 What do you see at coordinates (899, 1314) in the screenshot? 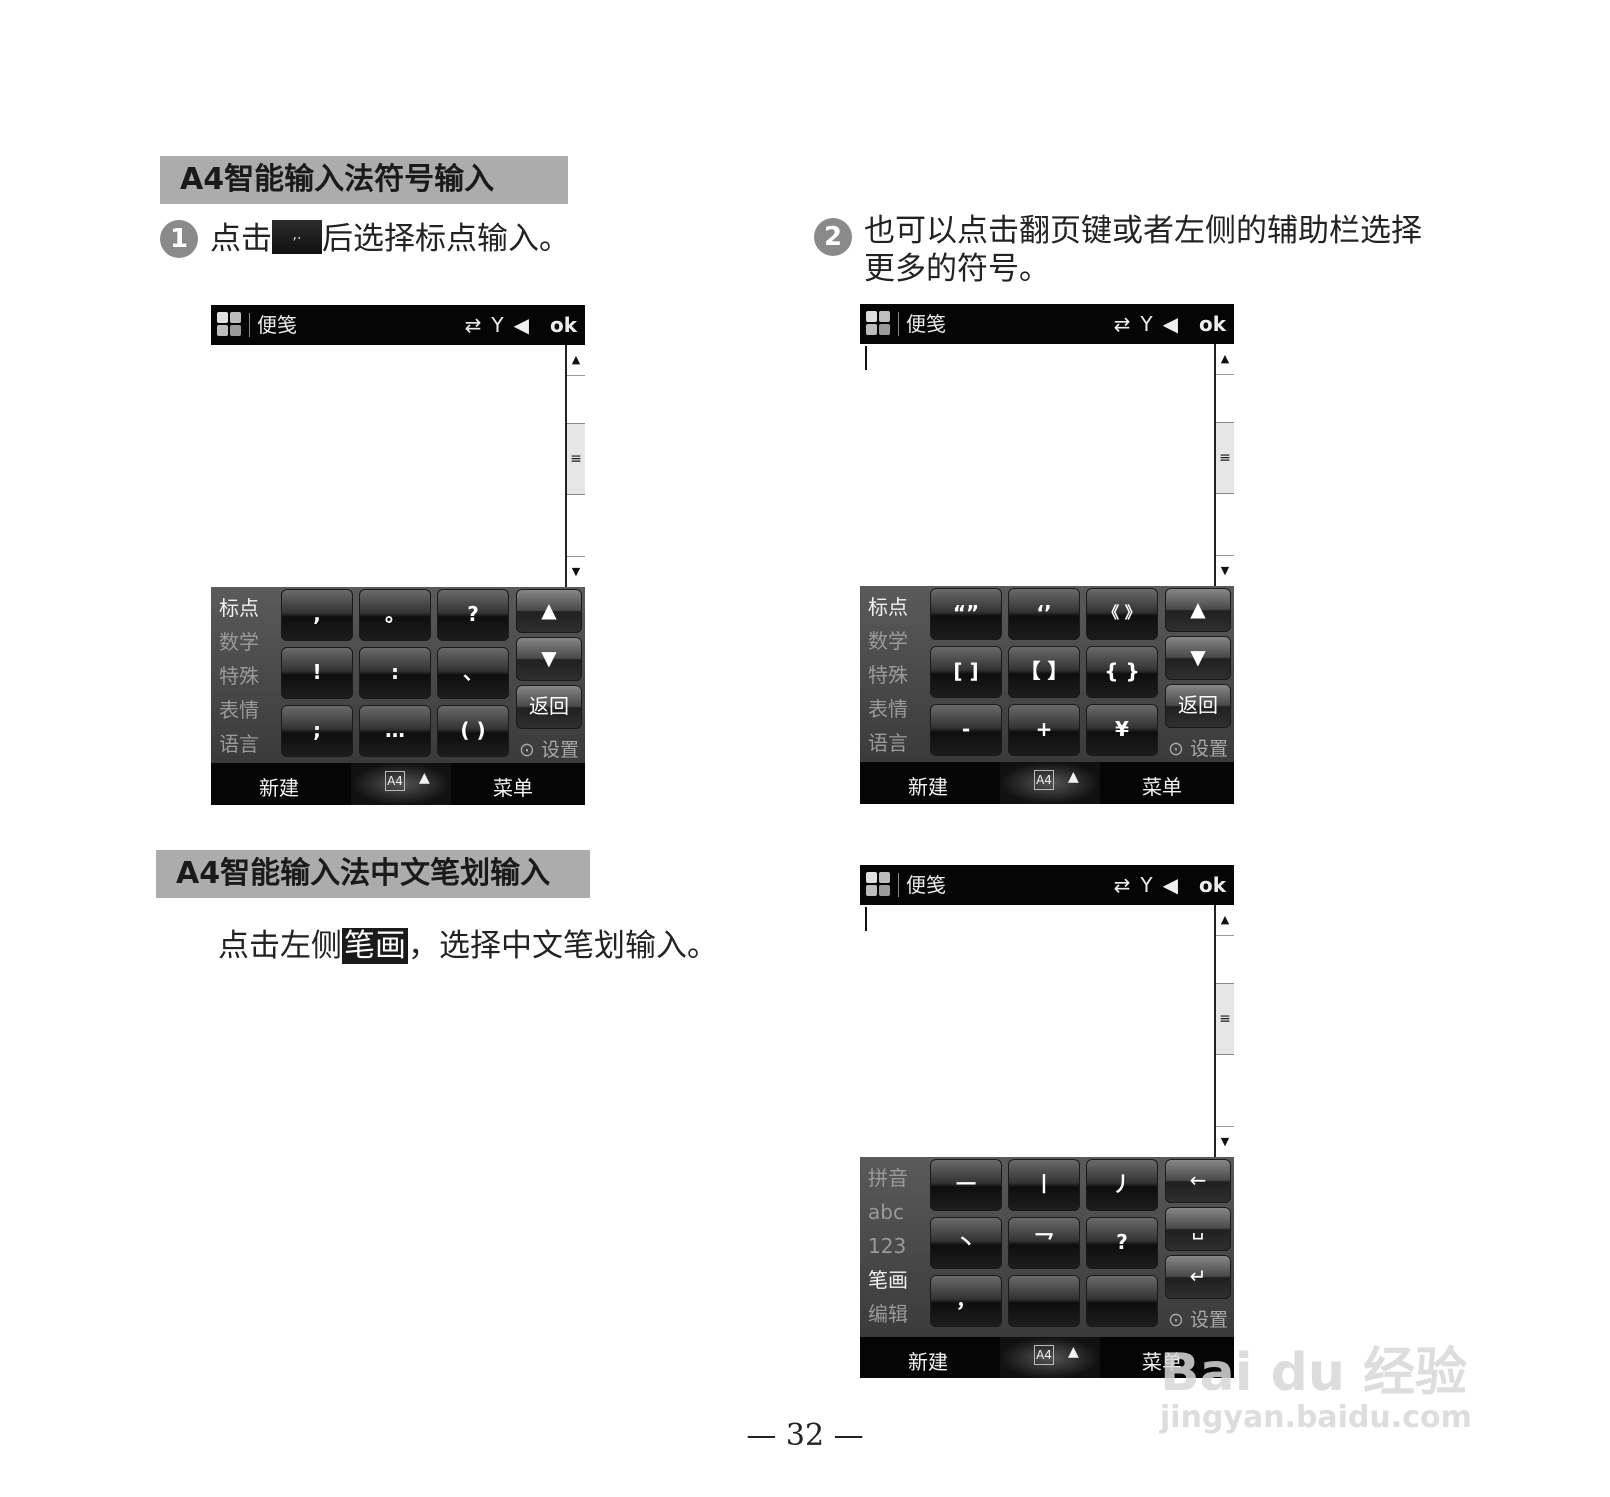
I see `sidebar-item-edit: 编辑` at bounding box center [899, 1314].